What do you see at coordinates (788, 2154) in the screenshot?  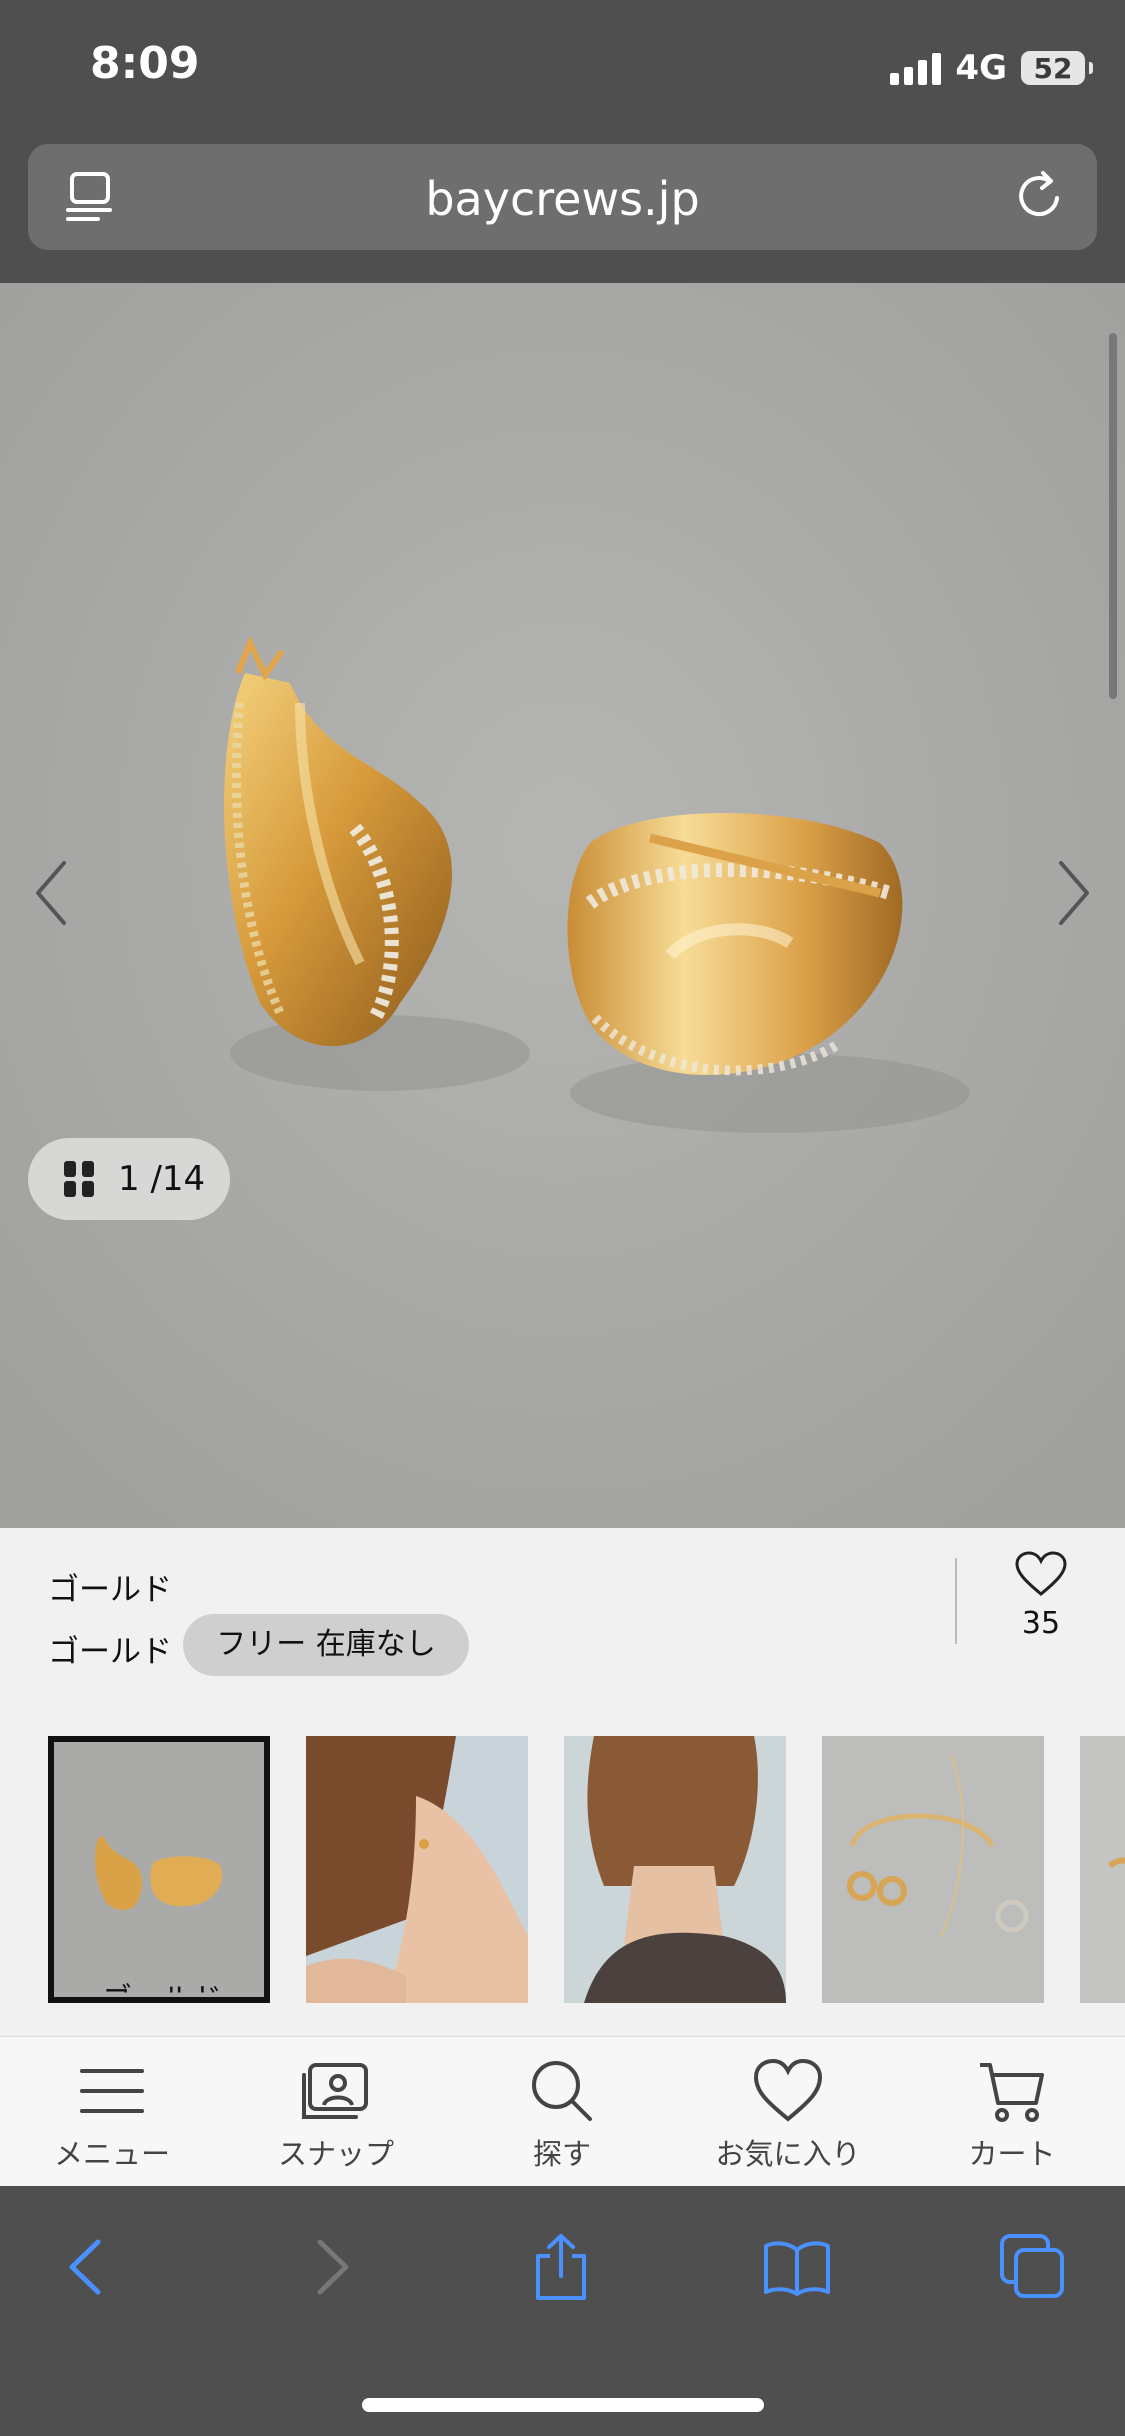 I see `nav-favorites-label: お気に入り` at bounding box center [788, 2154].